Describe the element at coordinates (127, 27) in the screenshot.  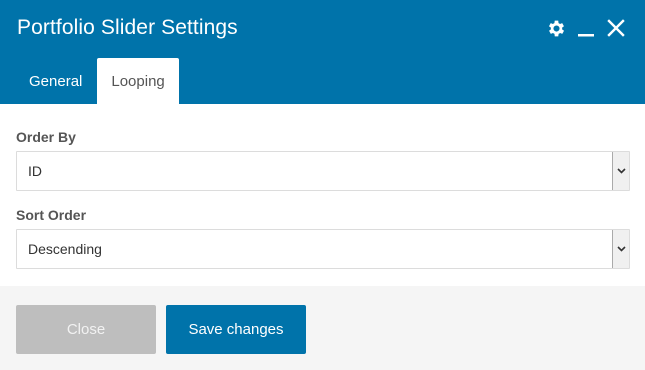
I see `dialog-title: Portfolio Slider Settings` at that location.